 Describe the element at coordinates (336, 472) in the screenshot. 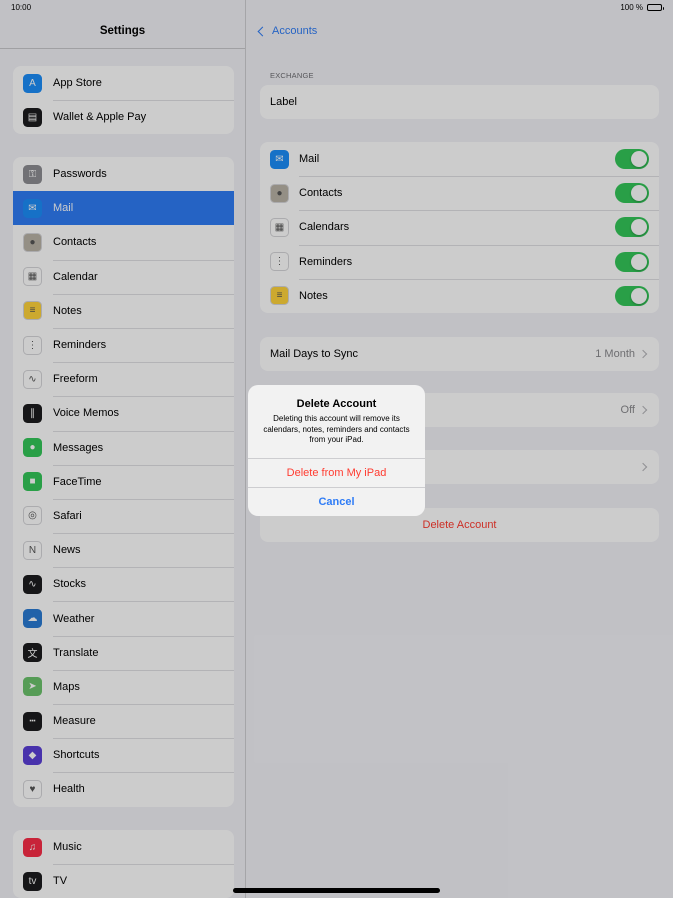

I see `delete-from-ipad-button: Delete from My iPad` at that location.